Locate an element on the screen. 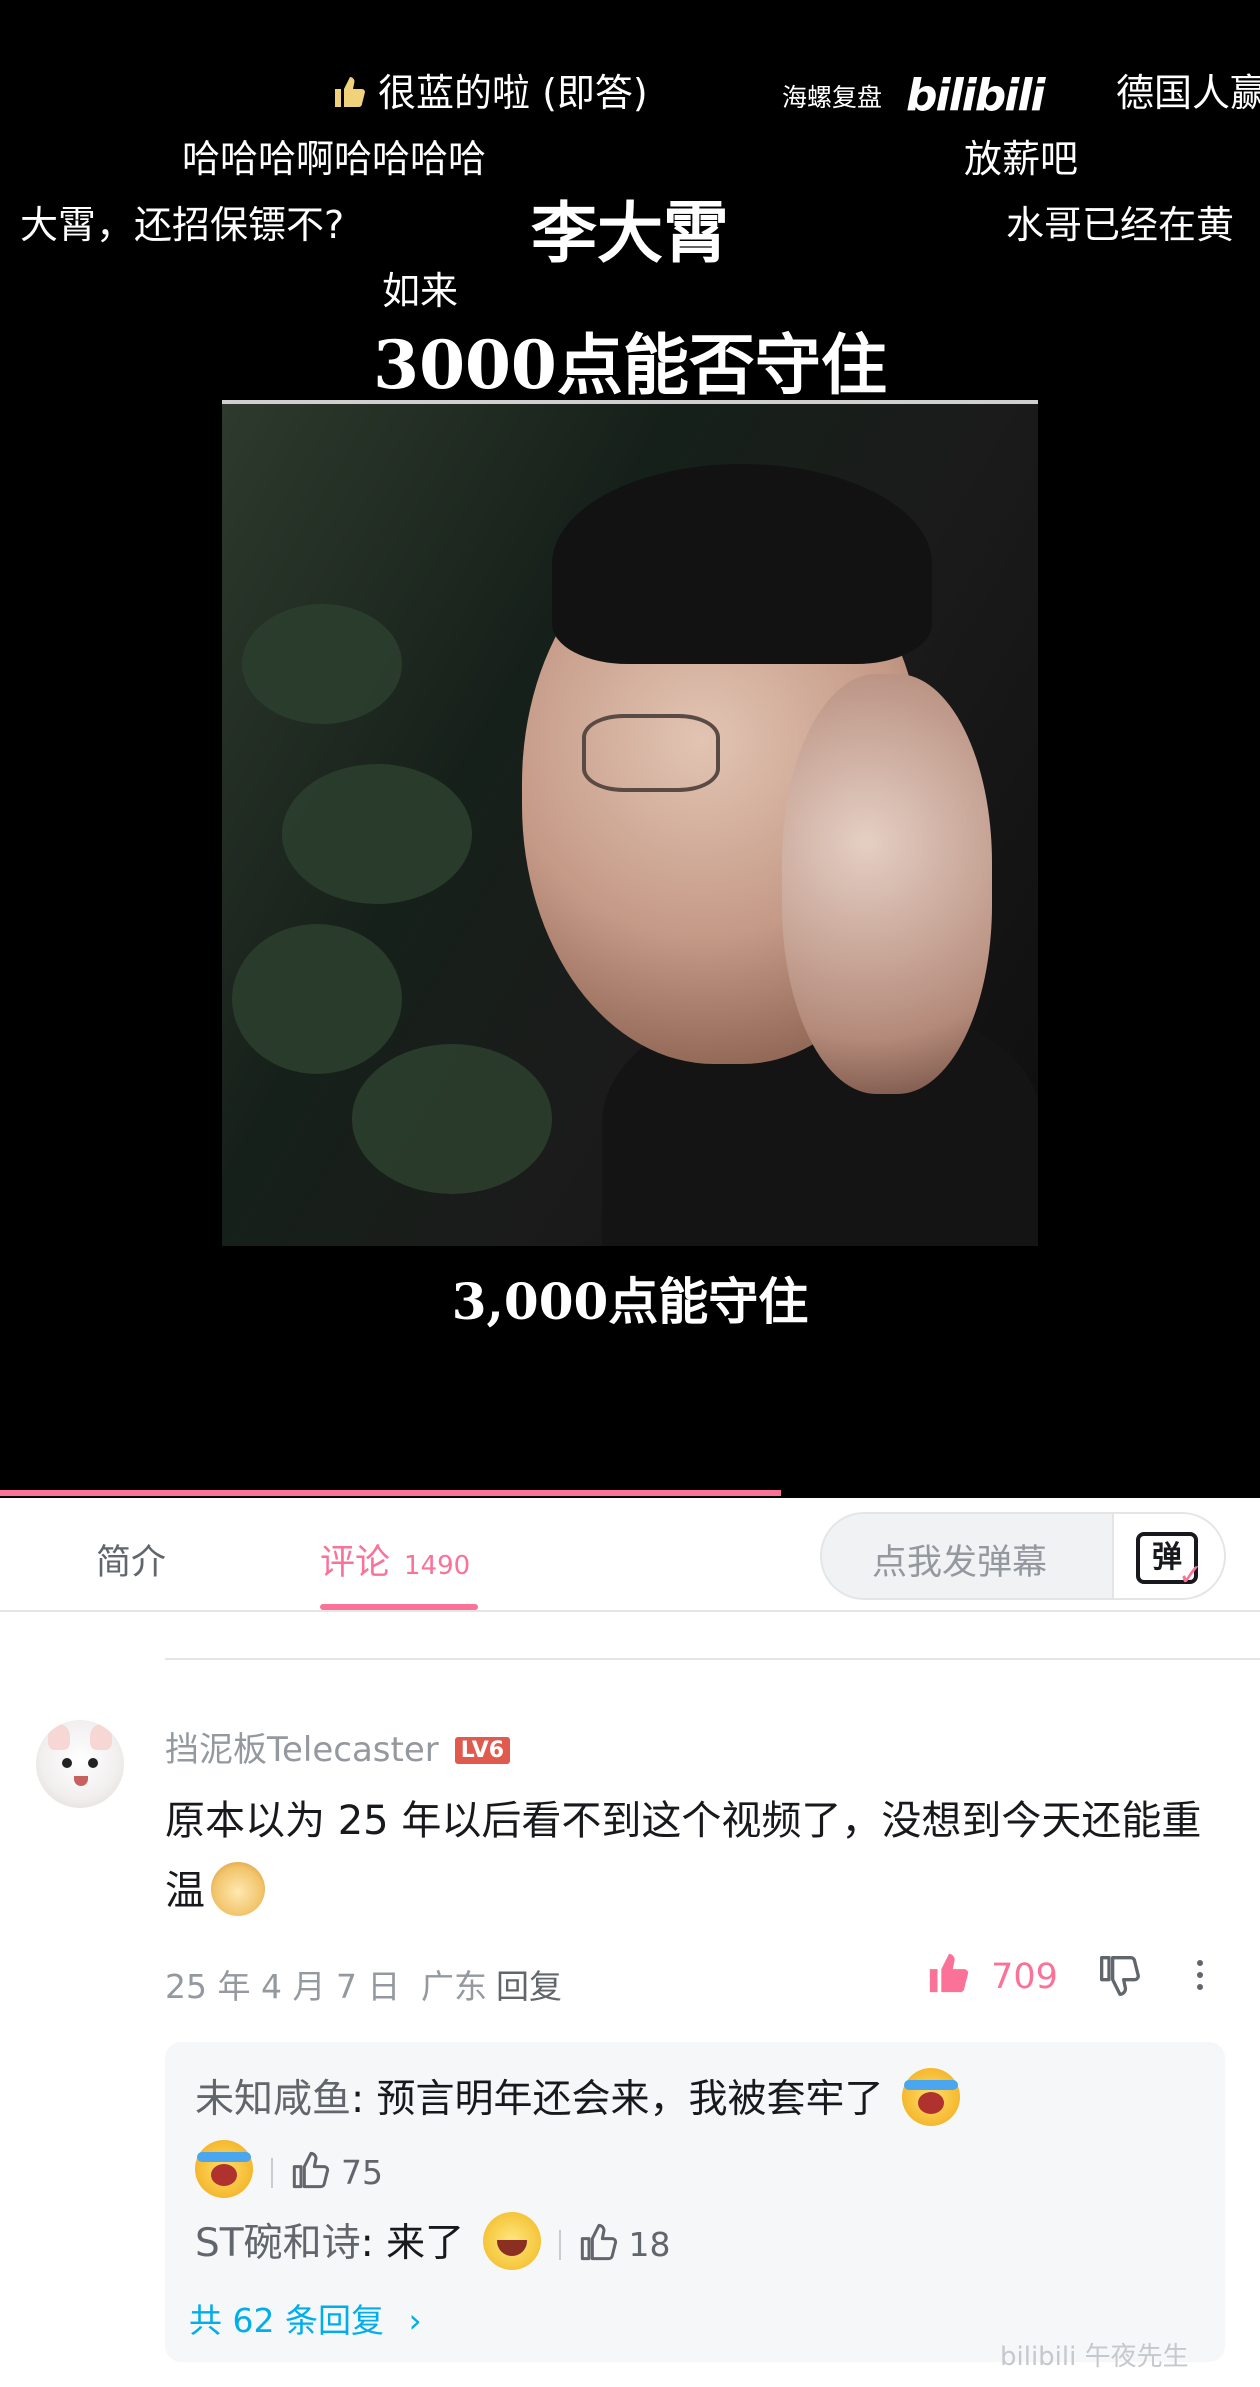 The height and width of the screenshot is (2387, 1260). comment-text: 原本以为 25 年以后看不到这个视频了，没想到今天还能重温 is located at coordinates (690, 1856).